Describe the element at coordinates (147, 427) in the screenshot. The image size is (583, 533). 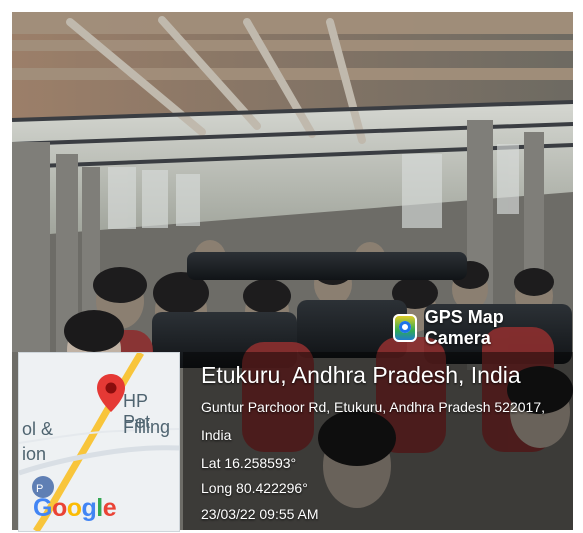
I see `map-label-filling: Filling` at that location.